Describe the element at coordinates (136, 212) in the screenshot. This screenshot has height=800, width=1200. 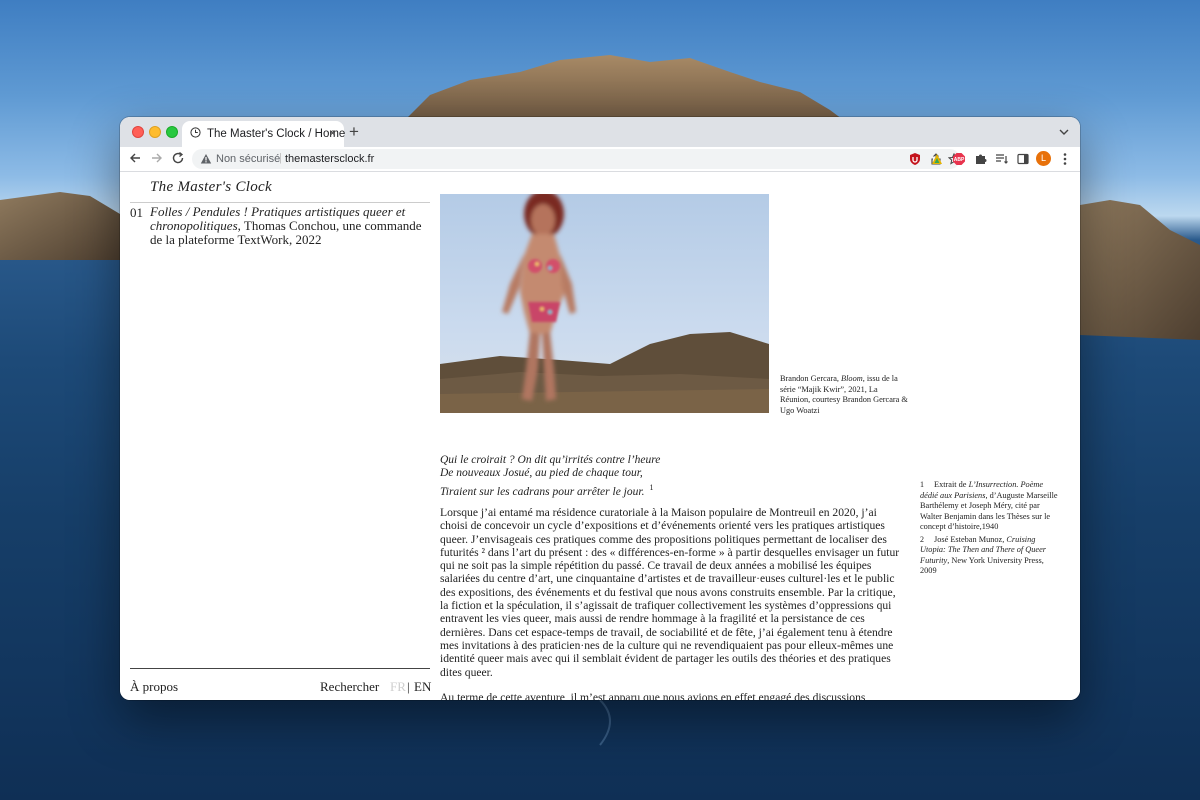
I see `entry-number: 01` at that location.